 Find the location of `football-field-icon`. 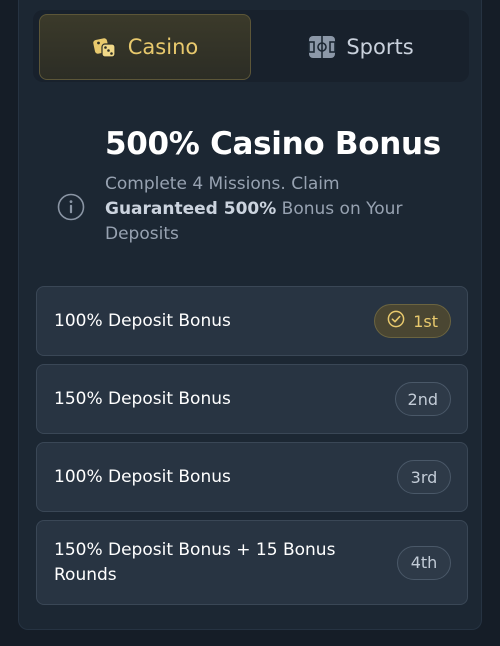

football-field-icon is located at coordinates (322, 47).